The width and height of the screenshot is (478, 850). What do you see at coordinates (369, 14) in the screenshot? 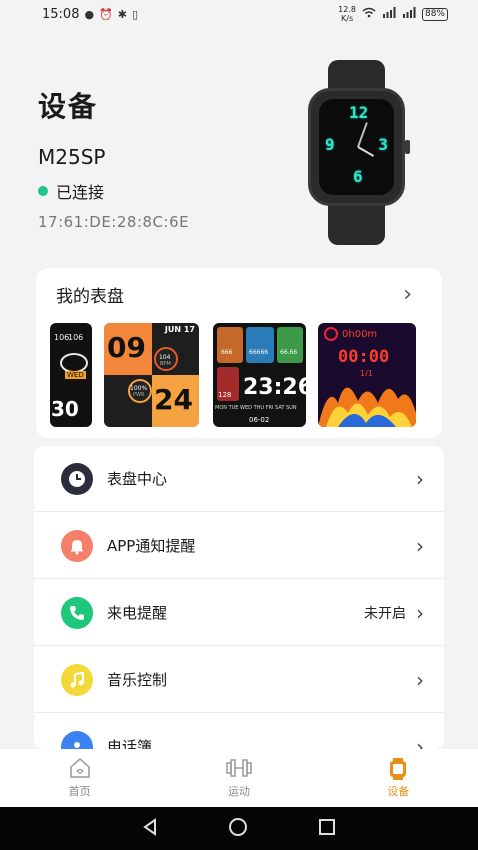
I see `wifi-icon` at bounding box center [369, 14].